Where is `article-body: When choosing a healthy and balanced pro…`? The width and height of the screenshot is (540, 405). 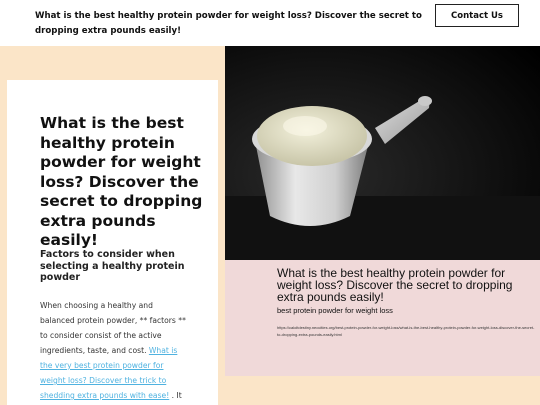 article-body: When choosing a healthy and balanced pro… is located at coordinates (115, 351).